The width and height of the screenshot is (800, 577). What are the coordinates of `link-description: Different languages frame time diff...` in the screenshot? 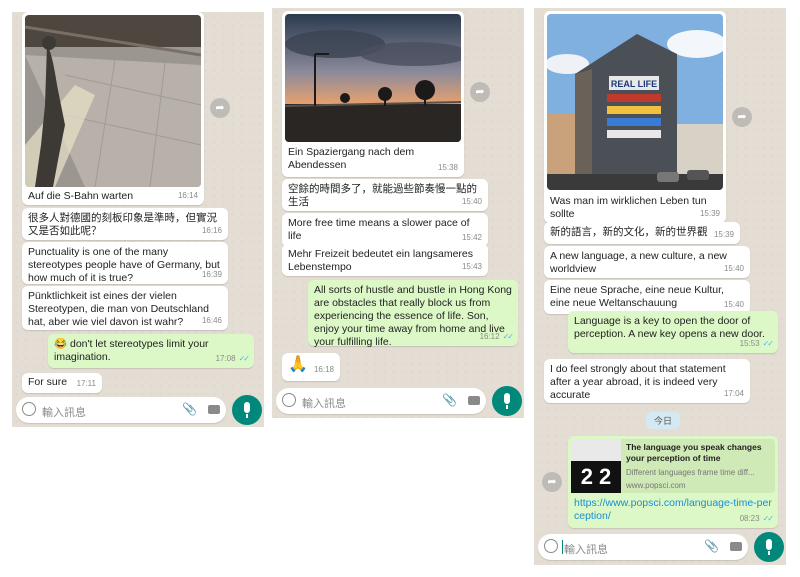 It's located at (690, 472).